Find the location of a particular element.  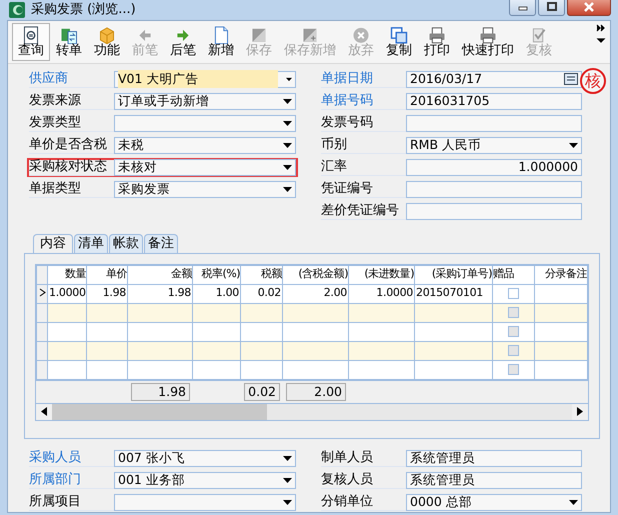

table-cell: 1.00 is located at coordinates (216, 293).